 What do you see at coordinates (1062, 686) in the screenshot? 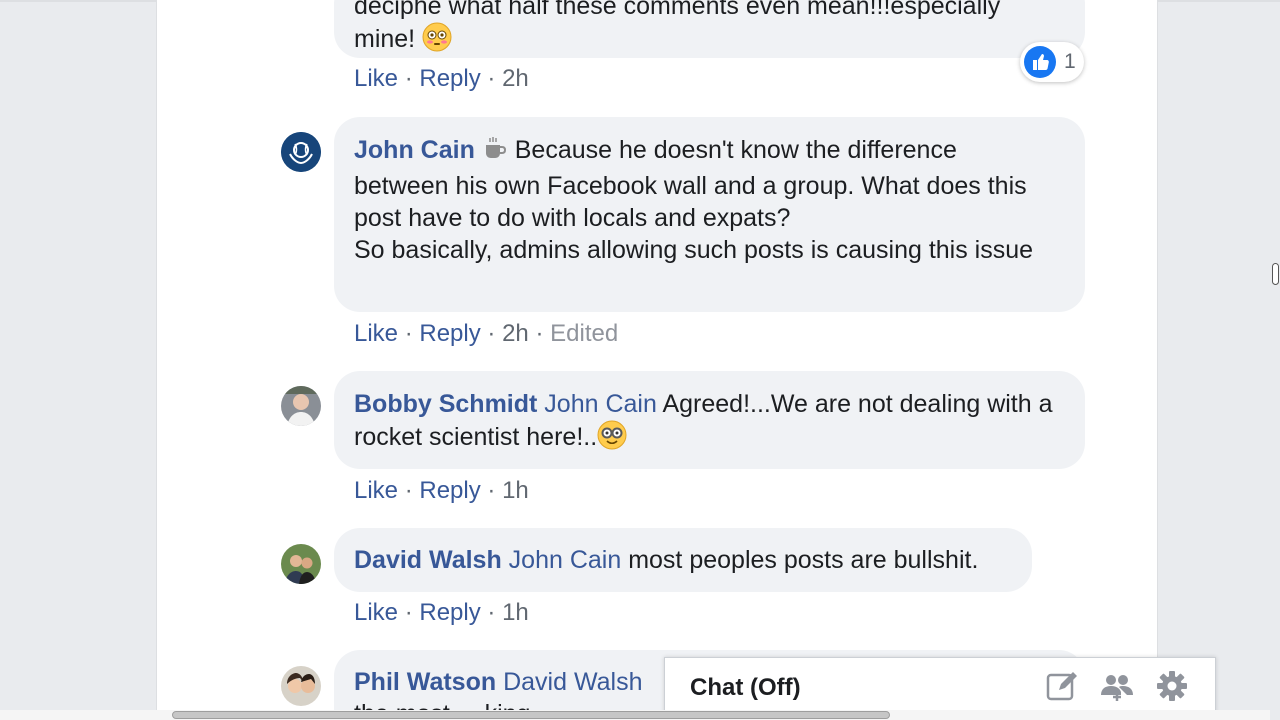
I see `compose-icon` at bounding box center [1062, 686].